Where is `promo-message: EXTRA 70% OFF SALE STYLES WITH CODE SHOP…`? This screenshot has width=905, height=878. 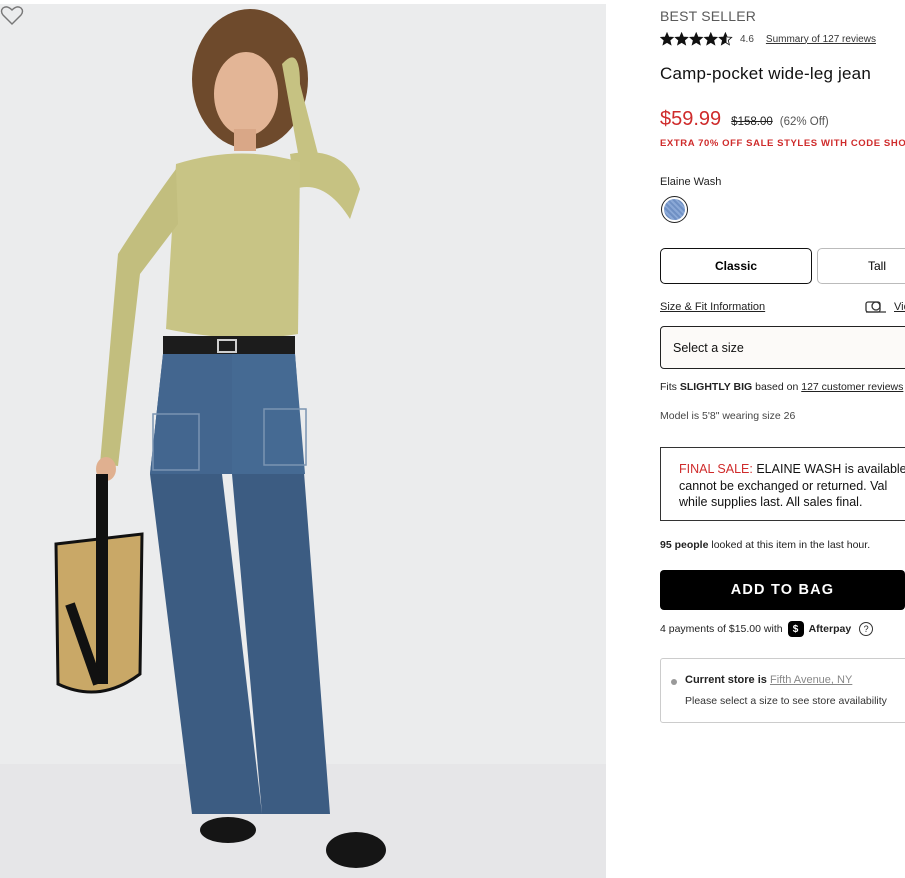
promo-message: EXTRA 70% OFF SALE STYLES WITH CODE SHOP… is located at coordinates (782, 143).